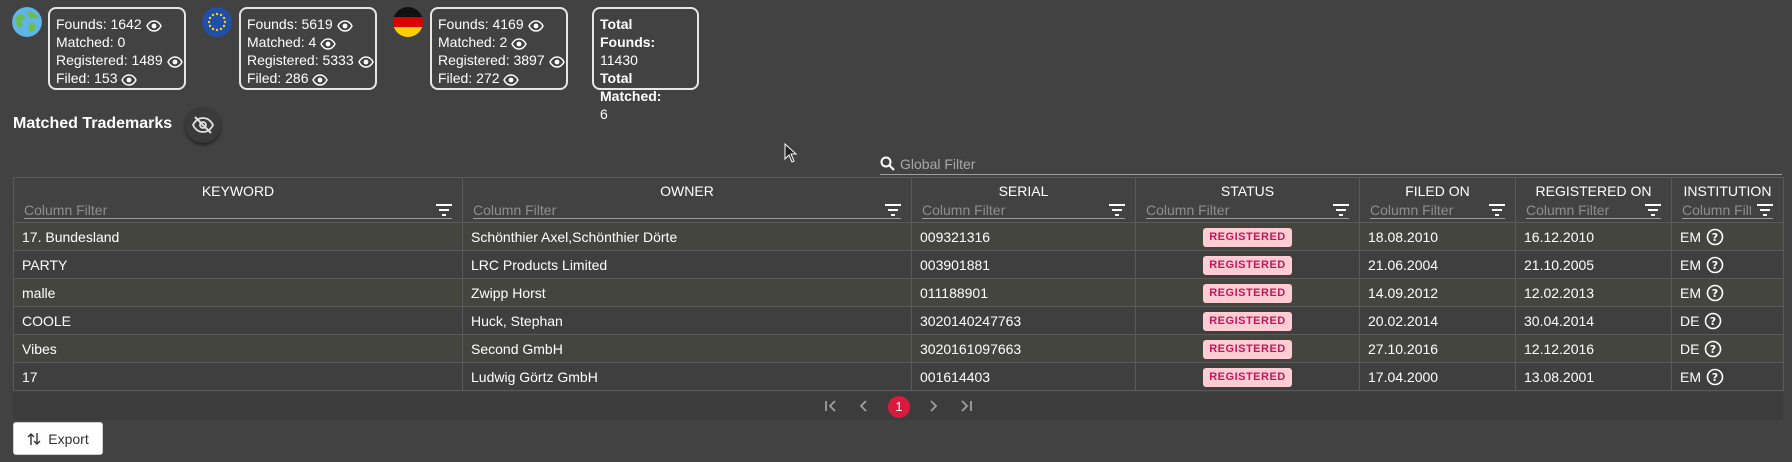  What do you see at coordinates (93, 123) in the screenshot?
I see `section-title: Matched Trademarks` at bounding box center [93, 123].